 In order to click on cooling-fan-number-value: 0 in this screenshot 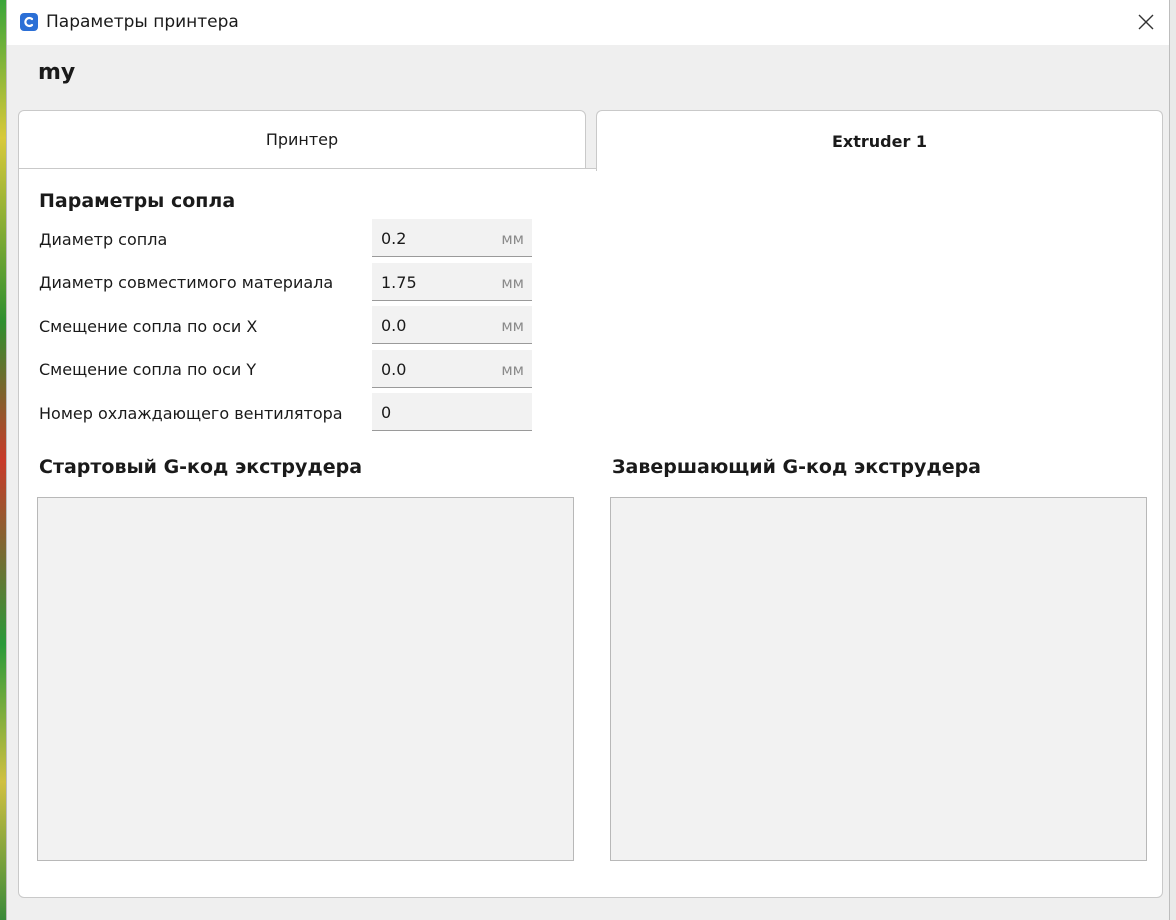, I will do `click(386, 412)`.